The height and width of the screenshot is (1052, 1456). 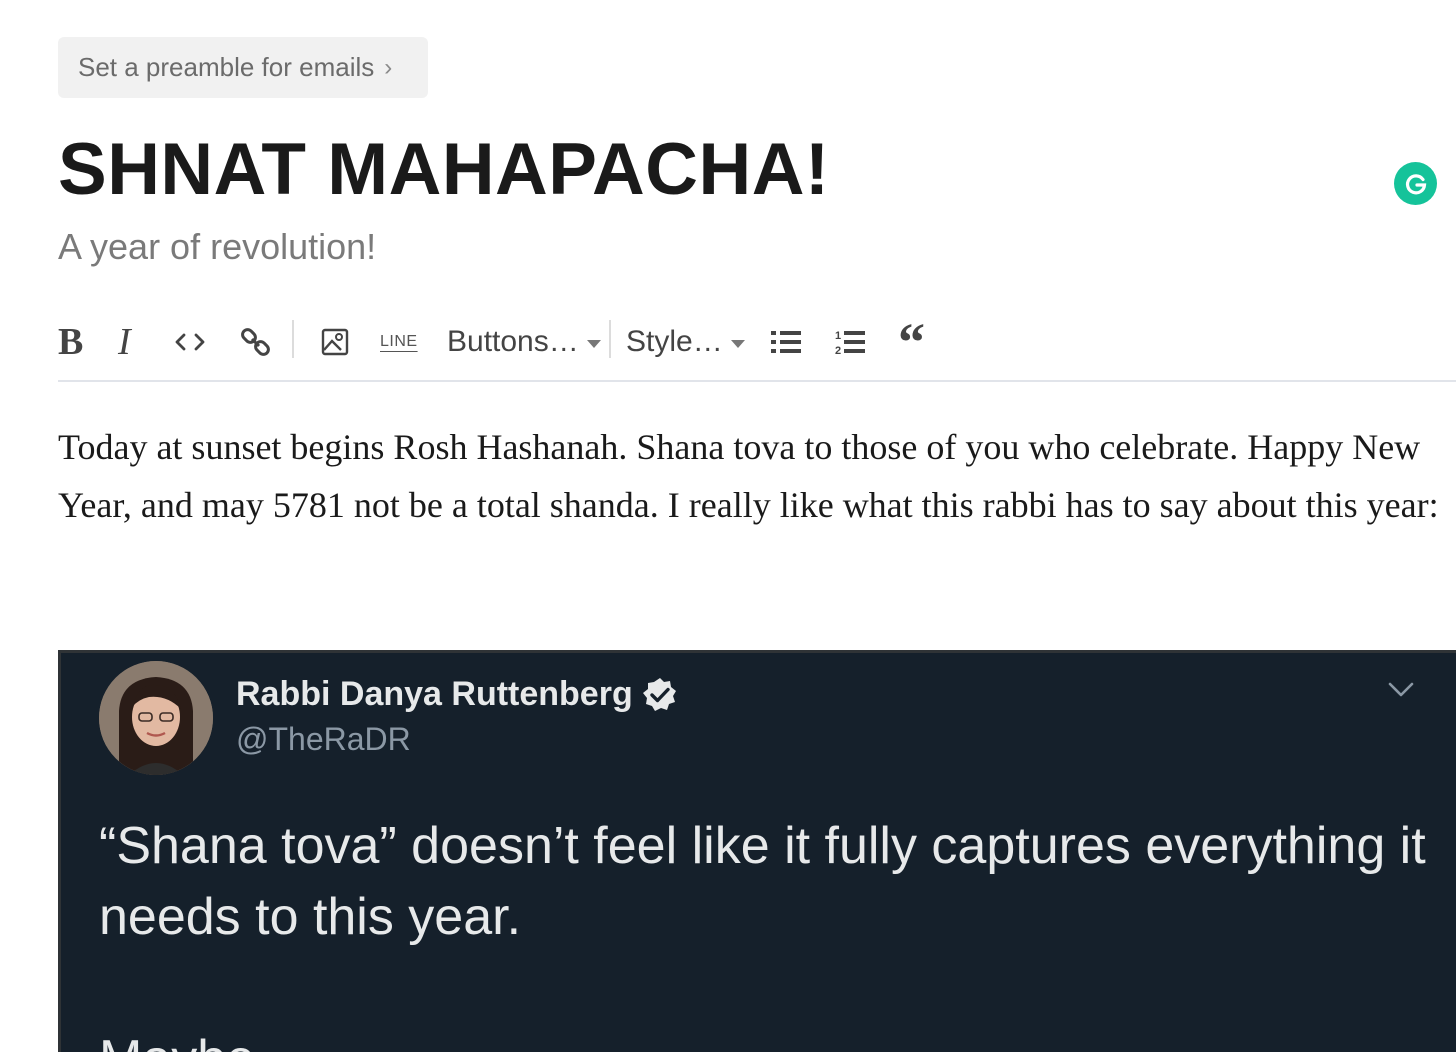 I want to click on bold-button: B, so click(x=70, y=342).